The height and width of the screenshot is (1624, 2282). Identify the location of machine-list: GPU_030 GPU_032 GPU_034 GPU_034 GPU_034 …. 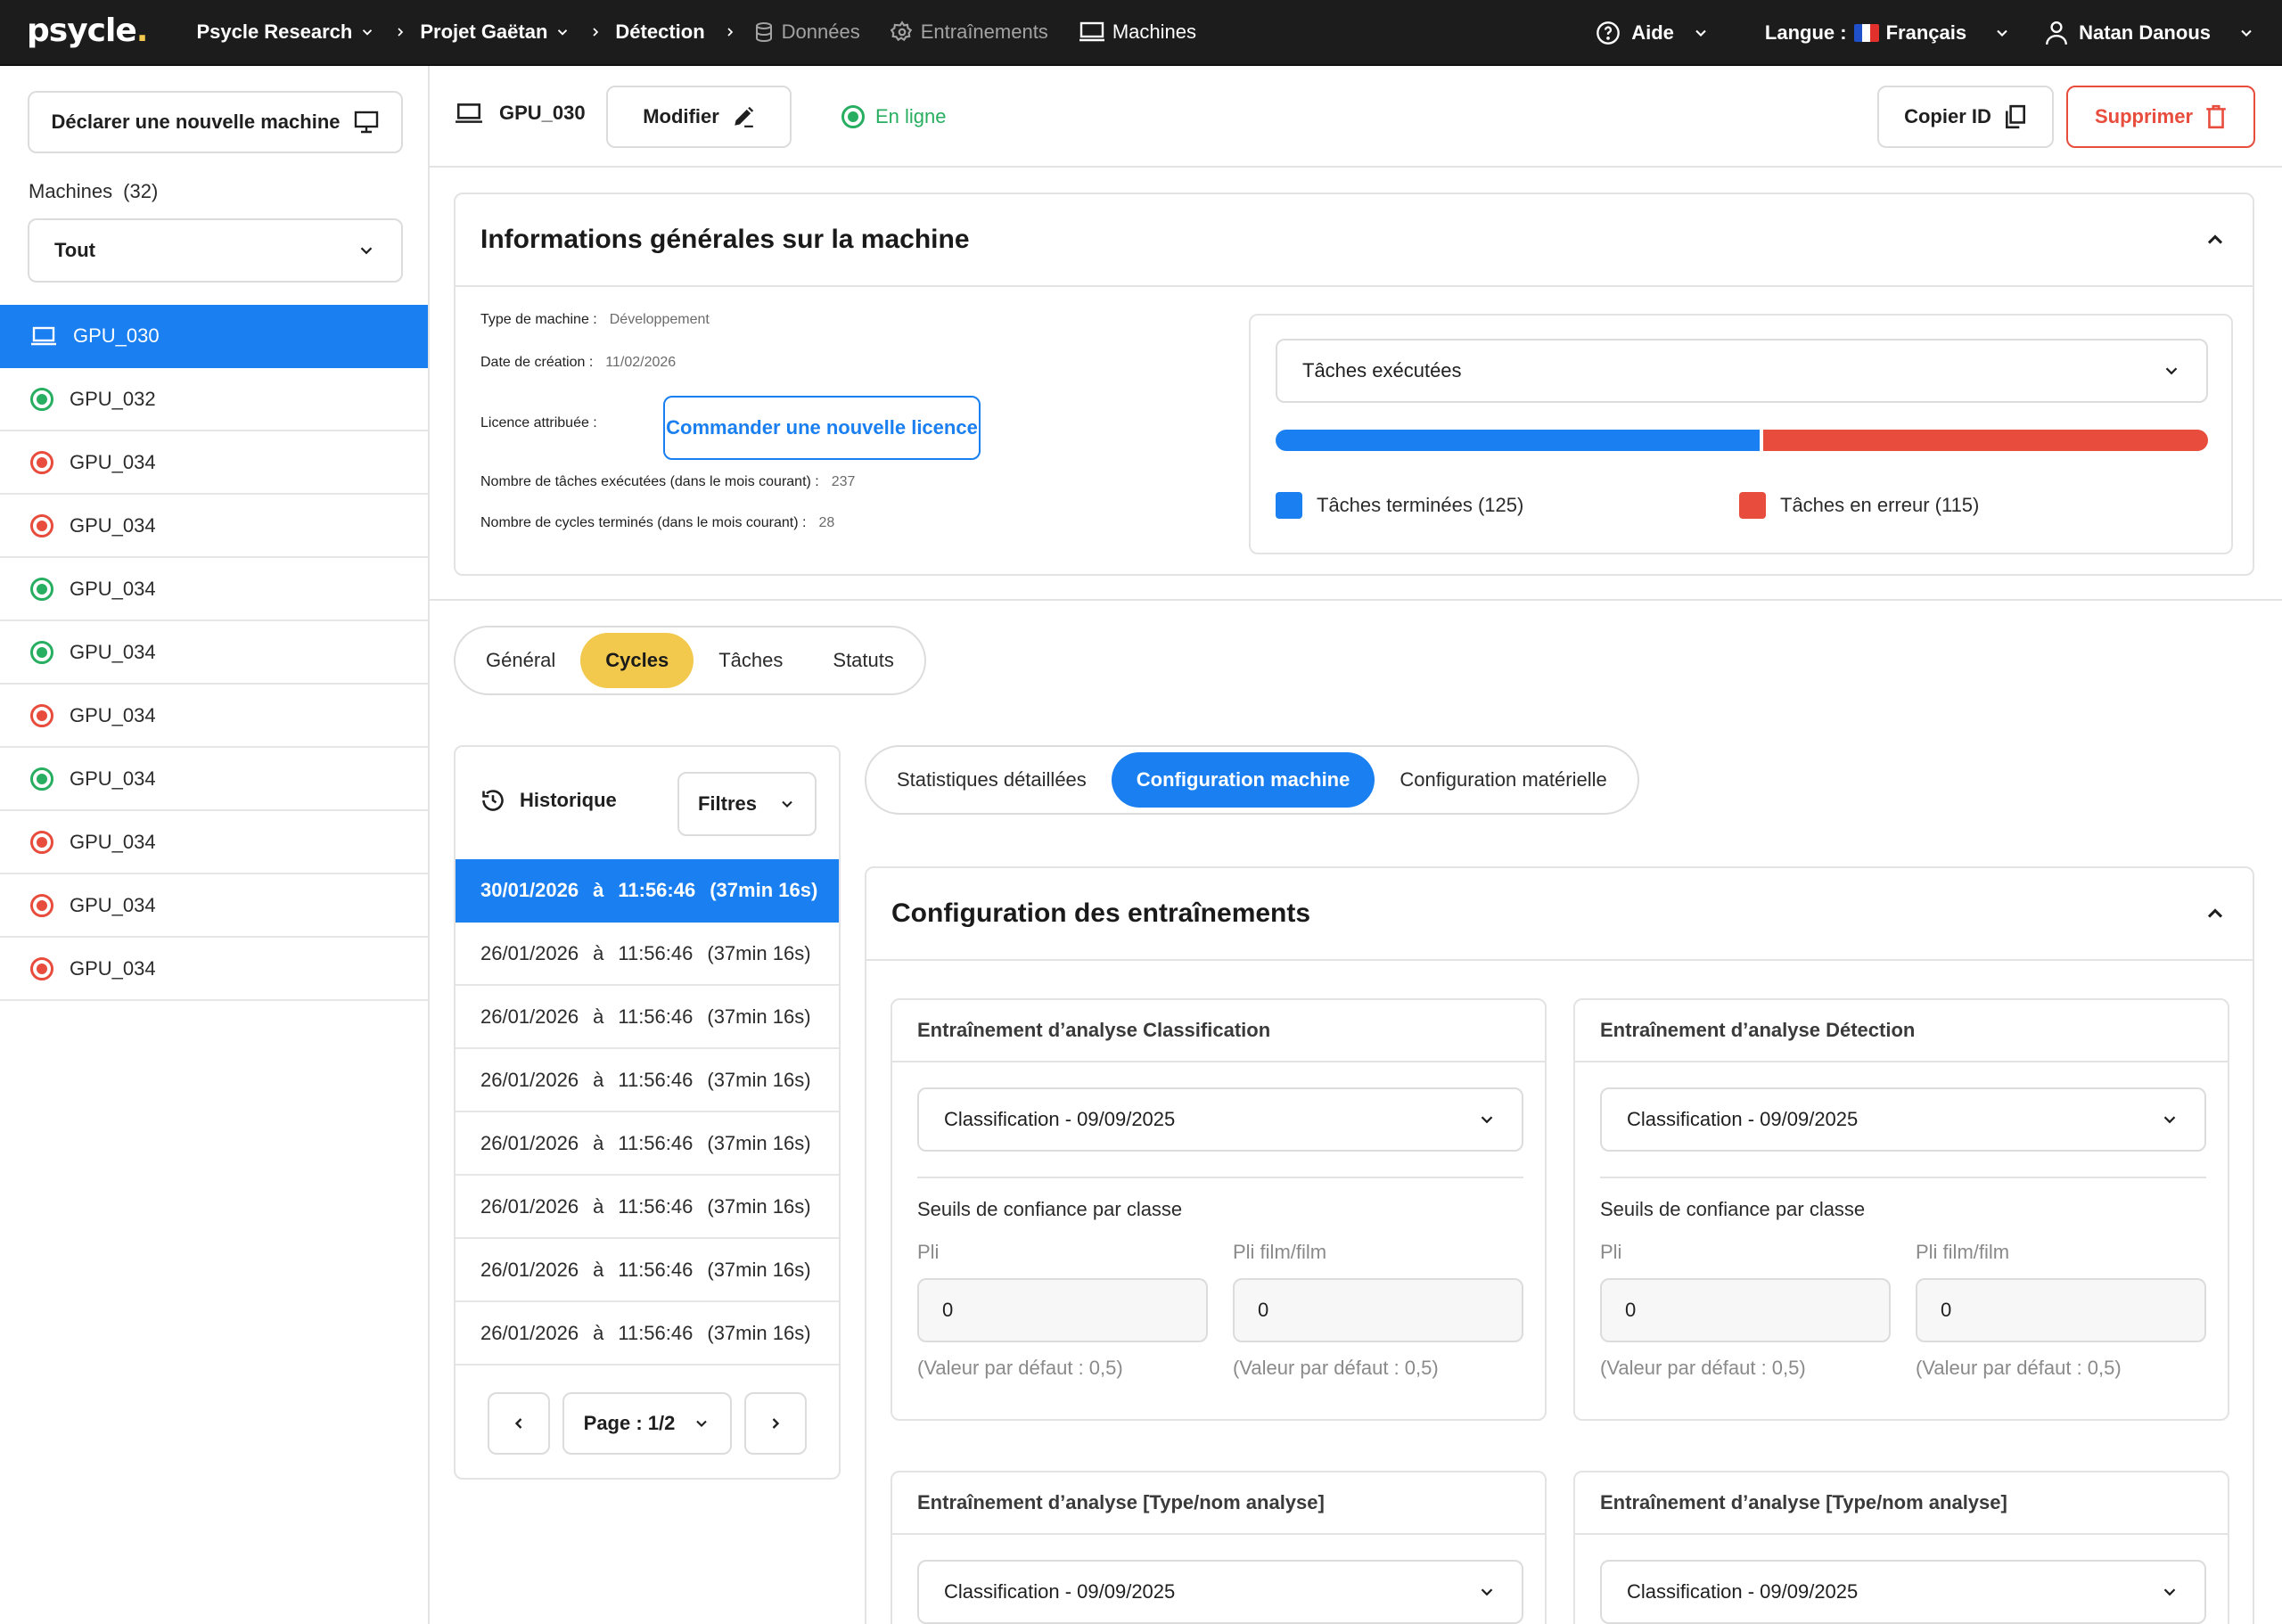
(214, 653).